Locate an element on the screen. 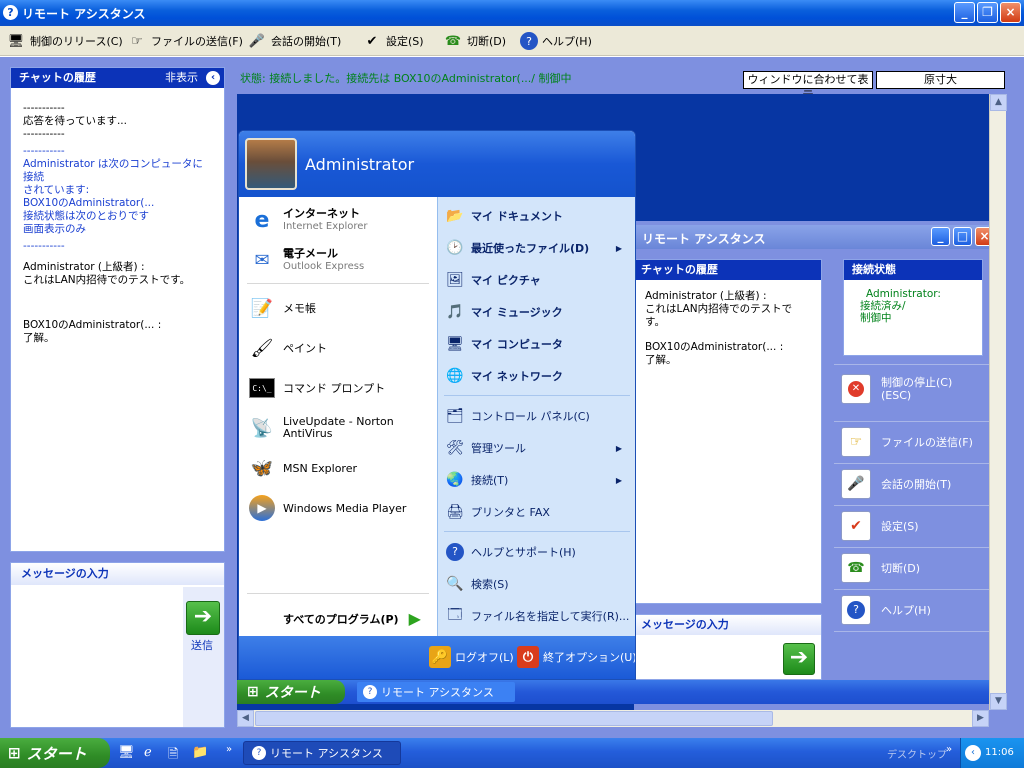  message-input-field is located at coordinates (96, 657).